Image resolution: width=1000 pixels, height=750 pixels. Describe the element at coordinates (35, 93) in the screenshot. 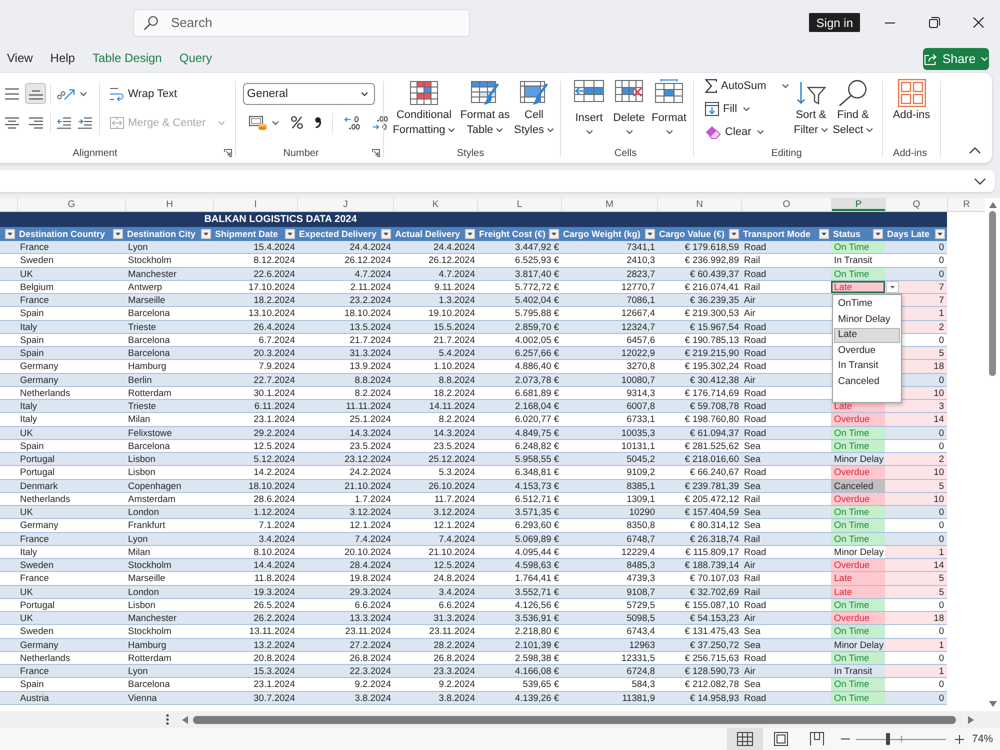

I see `alignment-button` at that location.